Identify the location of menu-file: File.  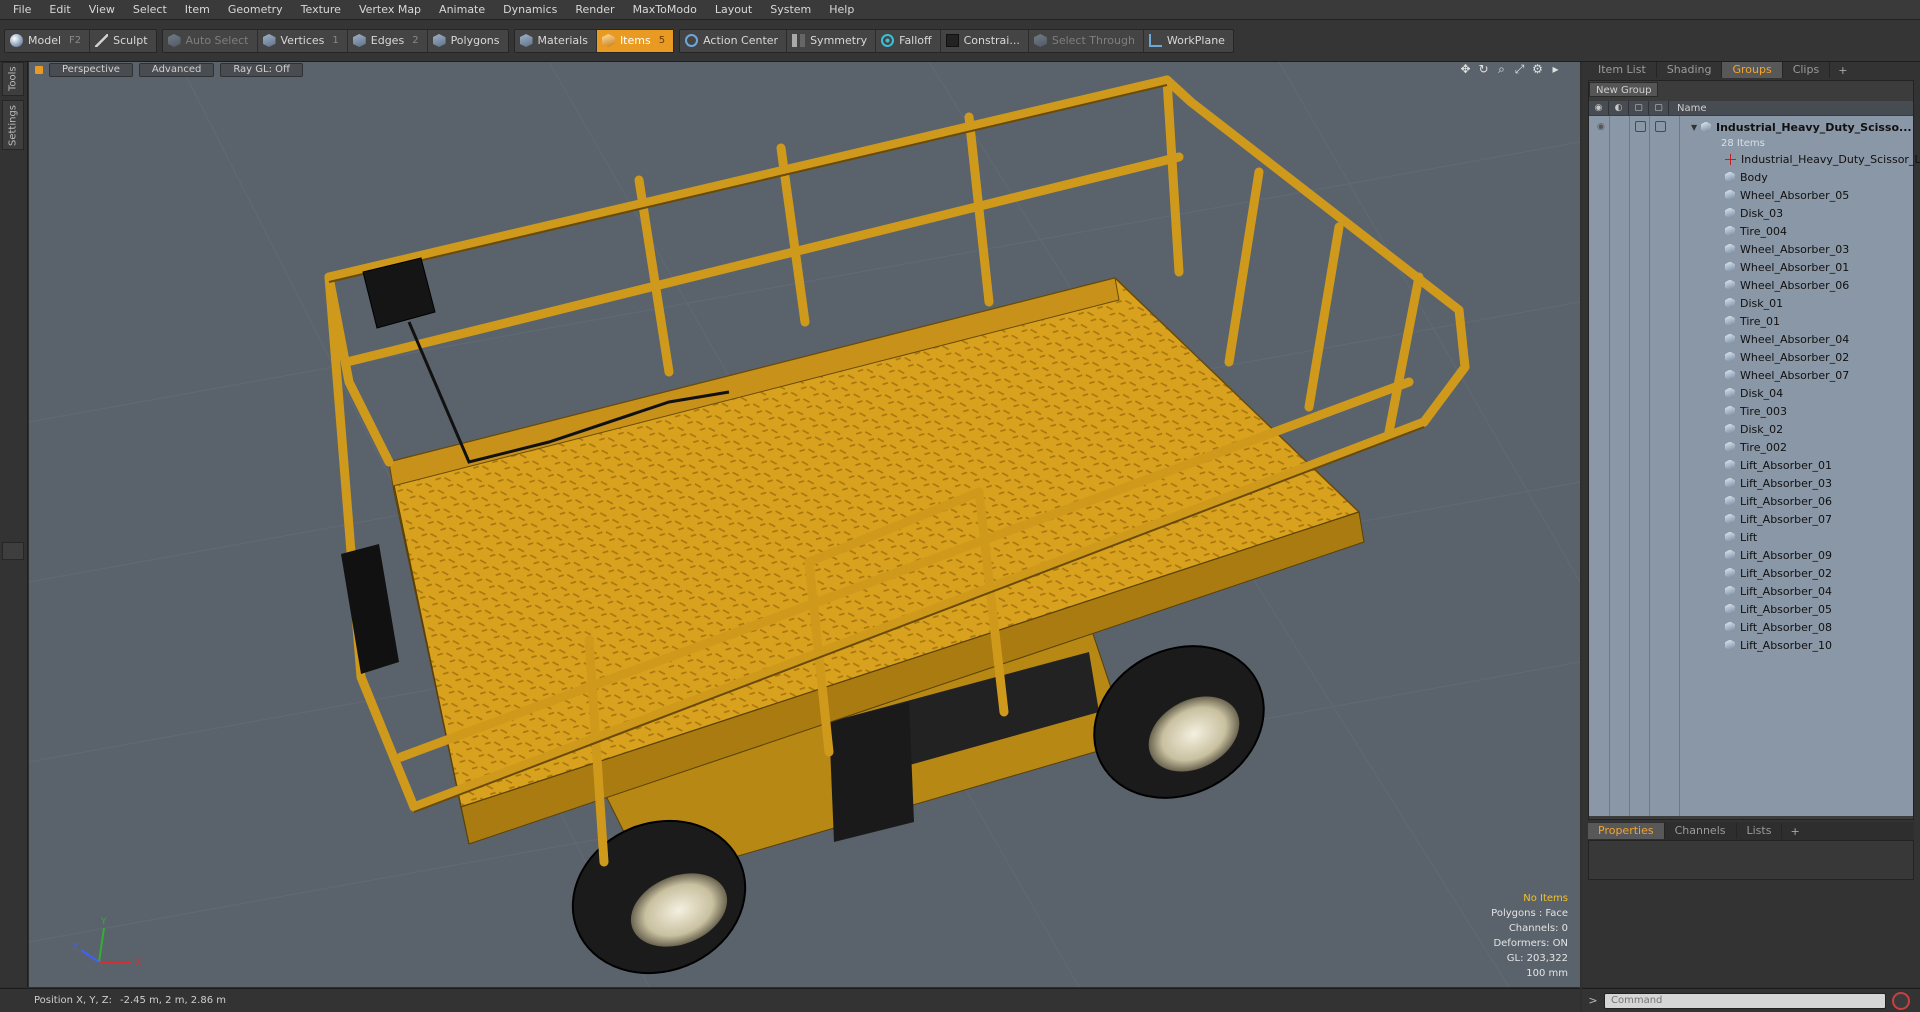
(22, 10).